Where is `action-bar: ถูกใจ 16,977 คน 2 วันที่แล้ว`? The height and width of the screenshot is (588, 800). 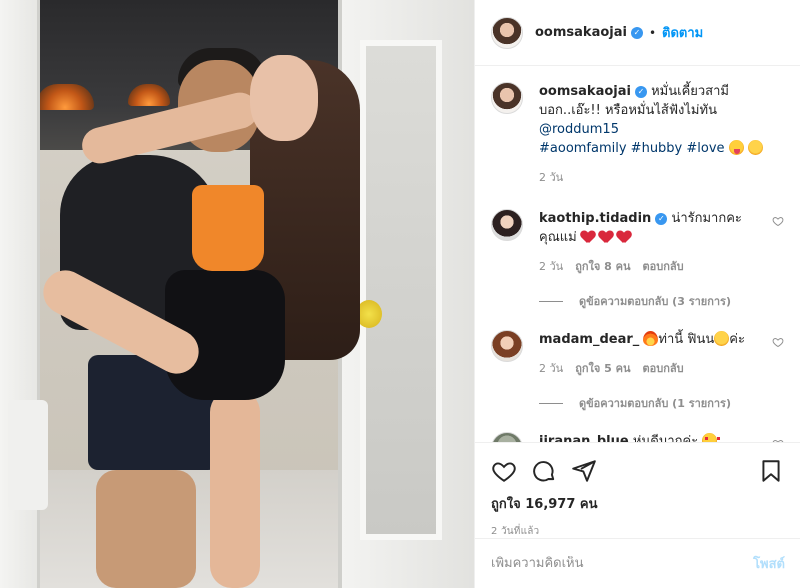 action-bar: ถูกใจ 16,977 คน 2 วันที่แล้ว is located at coordinates (637, 490).